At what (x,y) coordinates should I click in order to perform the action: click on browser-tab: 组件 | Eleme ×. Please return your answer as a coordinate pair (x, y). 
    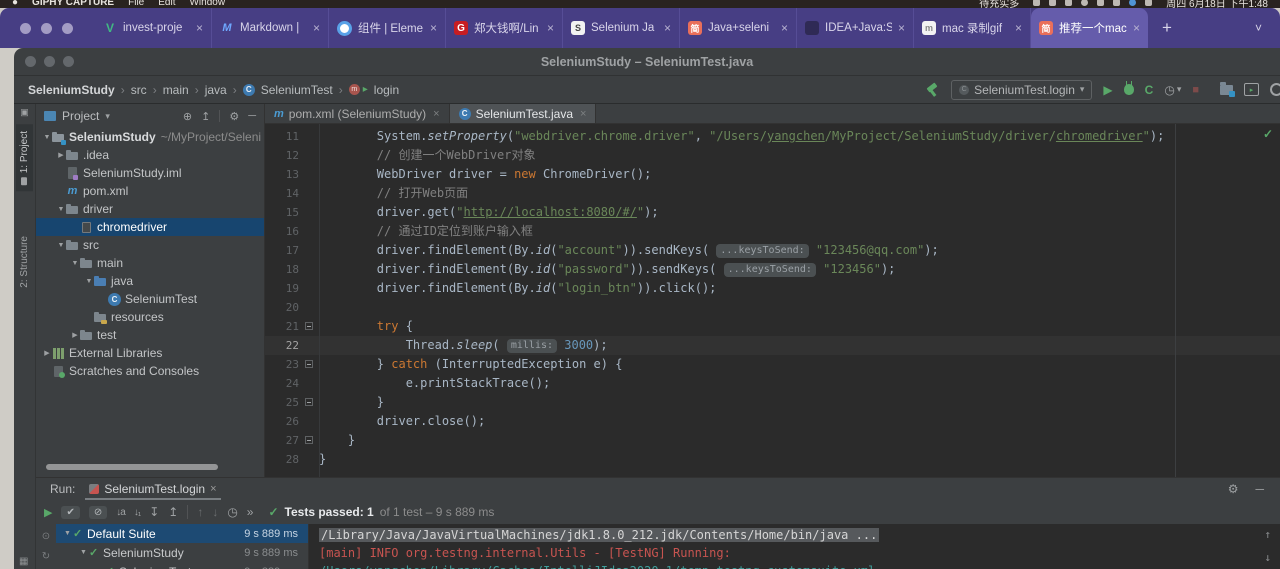
    Looking at the image, I should click on (387, 28).